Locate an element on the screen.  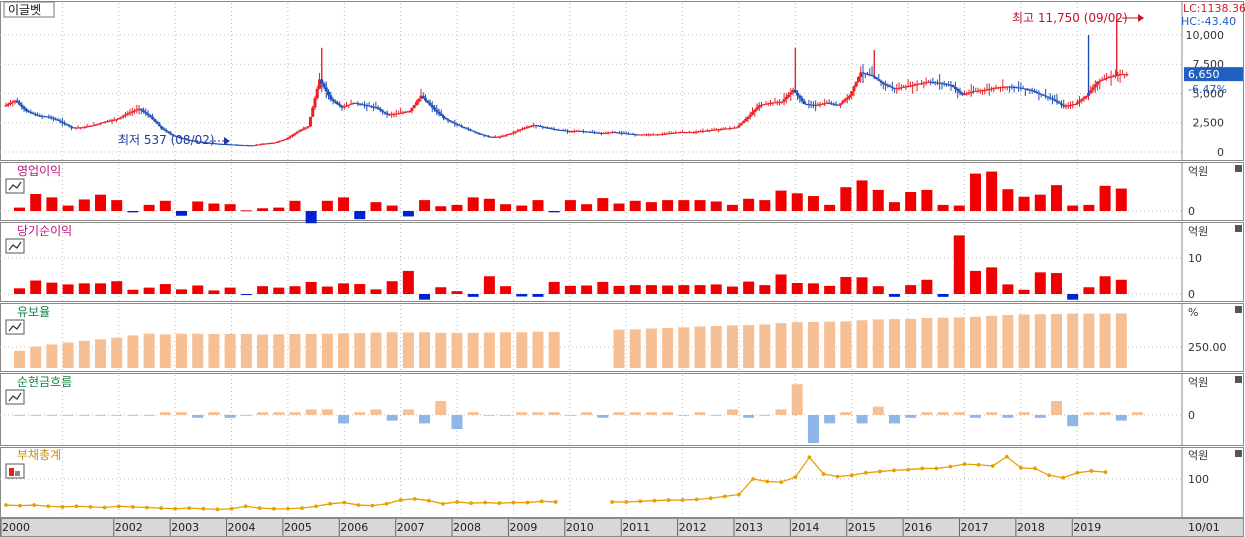
panel-title-2: 당기순이익 is located at coordinates (44, 231).